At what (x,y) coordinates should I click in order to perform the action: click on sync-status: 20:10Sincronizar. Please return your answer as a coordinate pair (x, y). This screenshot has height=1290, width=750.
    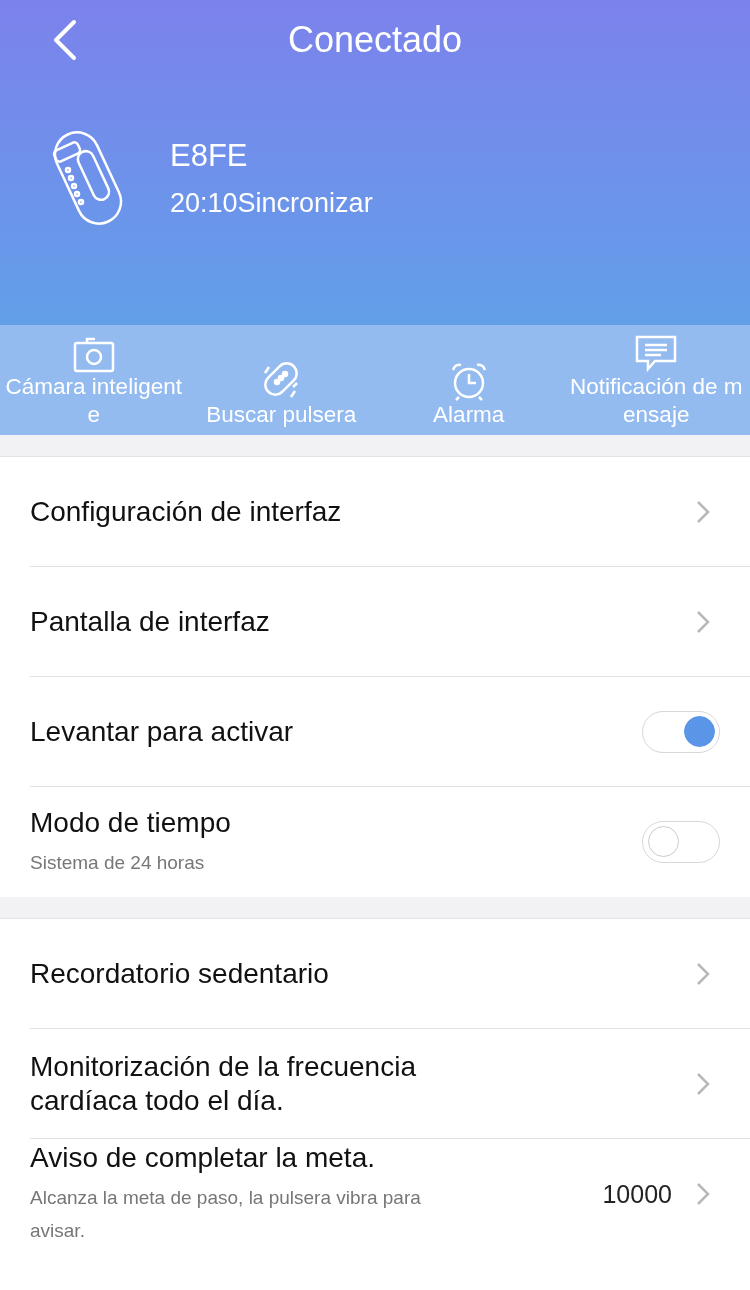
    Looking at the image, I should click on (271, 203).